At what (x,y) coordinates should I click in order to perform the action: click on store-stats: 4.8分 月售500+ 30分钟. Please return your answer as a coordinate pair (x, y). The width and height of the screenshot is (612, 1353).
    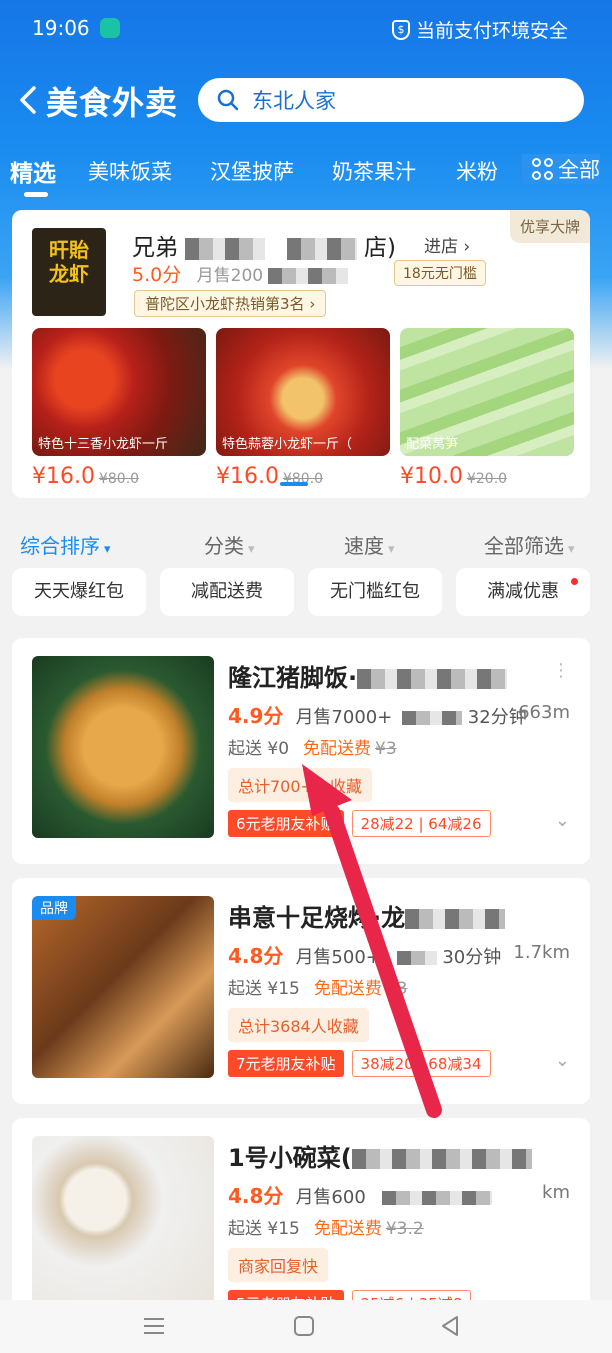
    Looking at the image, I should click on (365, 956).